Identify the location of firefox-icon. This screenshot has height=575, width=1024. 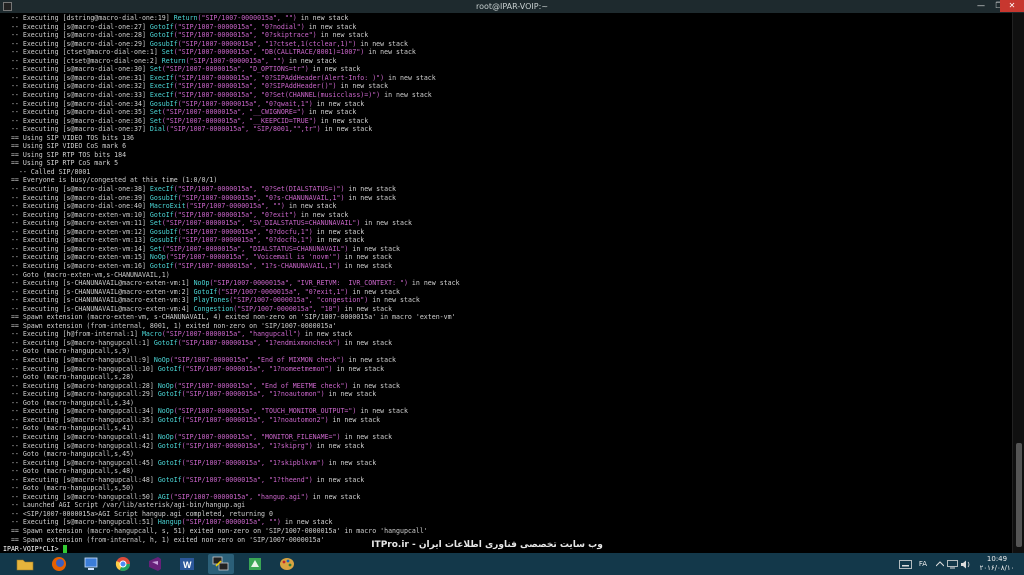
(59, 564).